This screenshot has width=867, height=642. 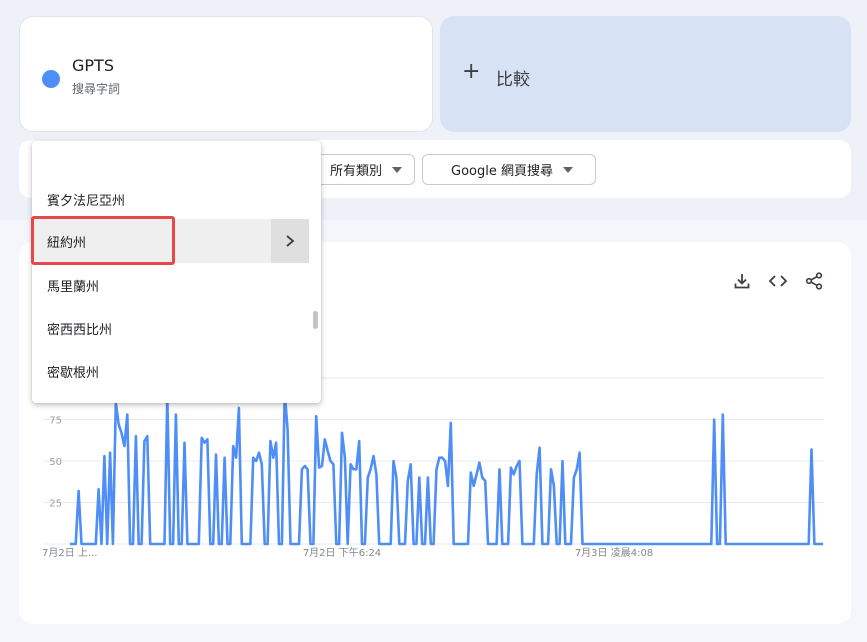 I want to click on chevron-right-icon, so click(x=290, y=241).